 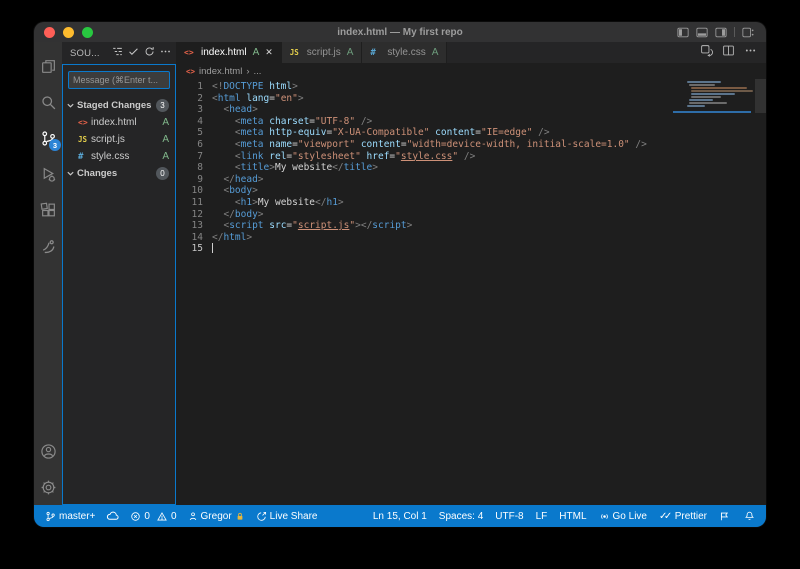 I want to click on code-line: 9 </head>, so click(x=471, y=180).